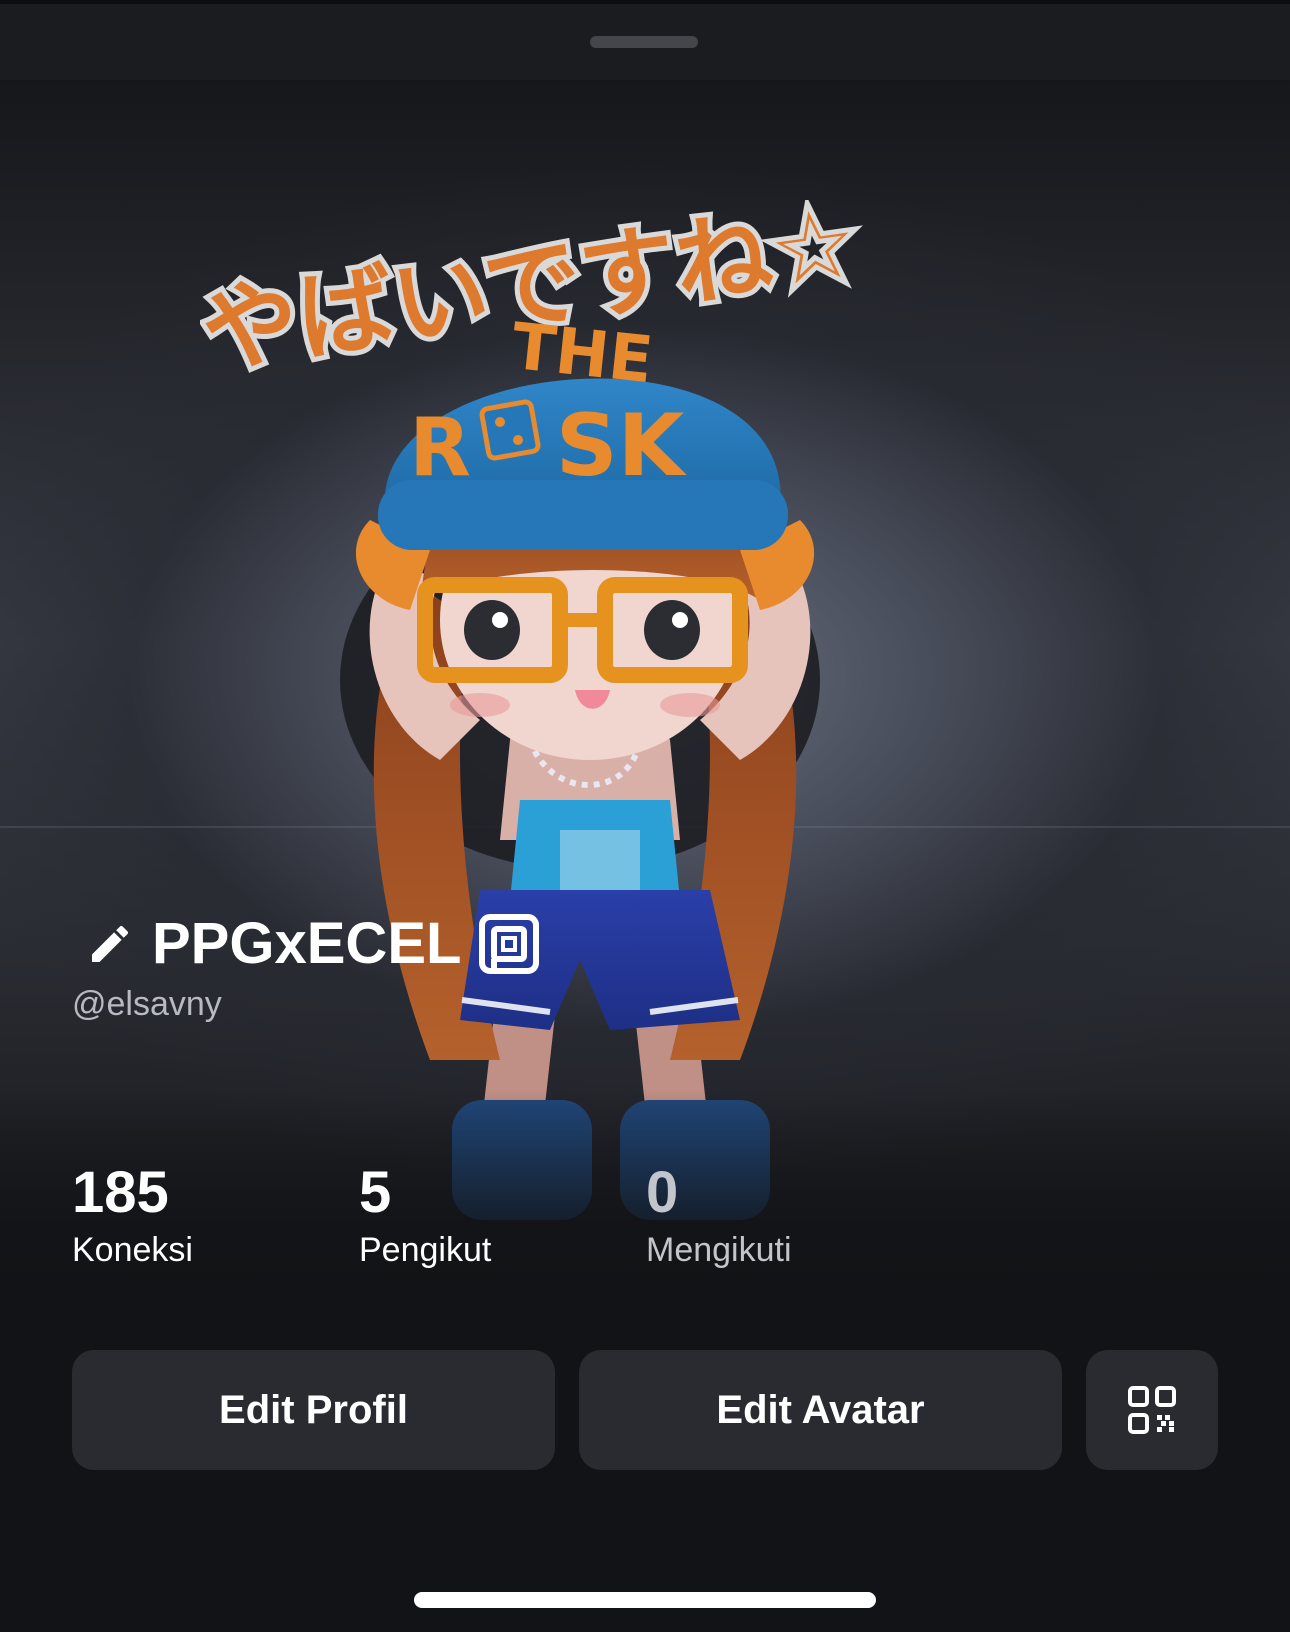  I want to click on stat-label: Pengikut, so click(425, 1250).